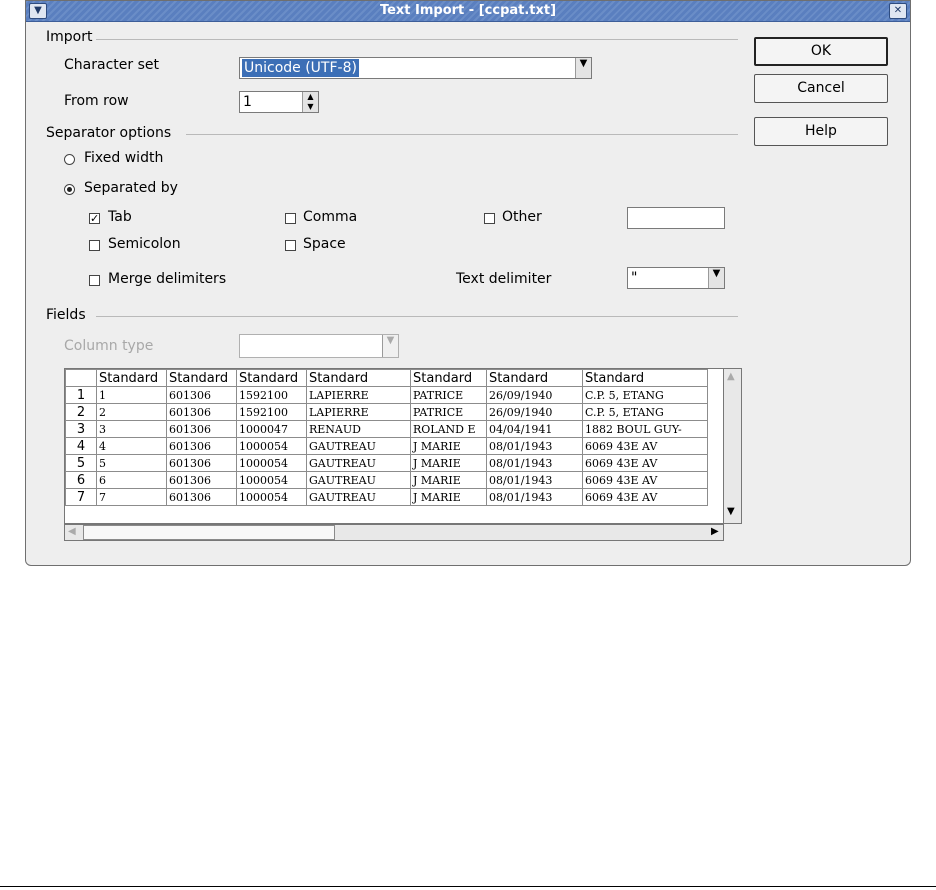  What do you see at coordinates (69, 159) in the screenshot?
I see `fixed-width-radio` at bounding box center [69, 159].